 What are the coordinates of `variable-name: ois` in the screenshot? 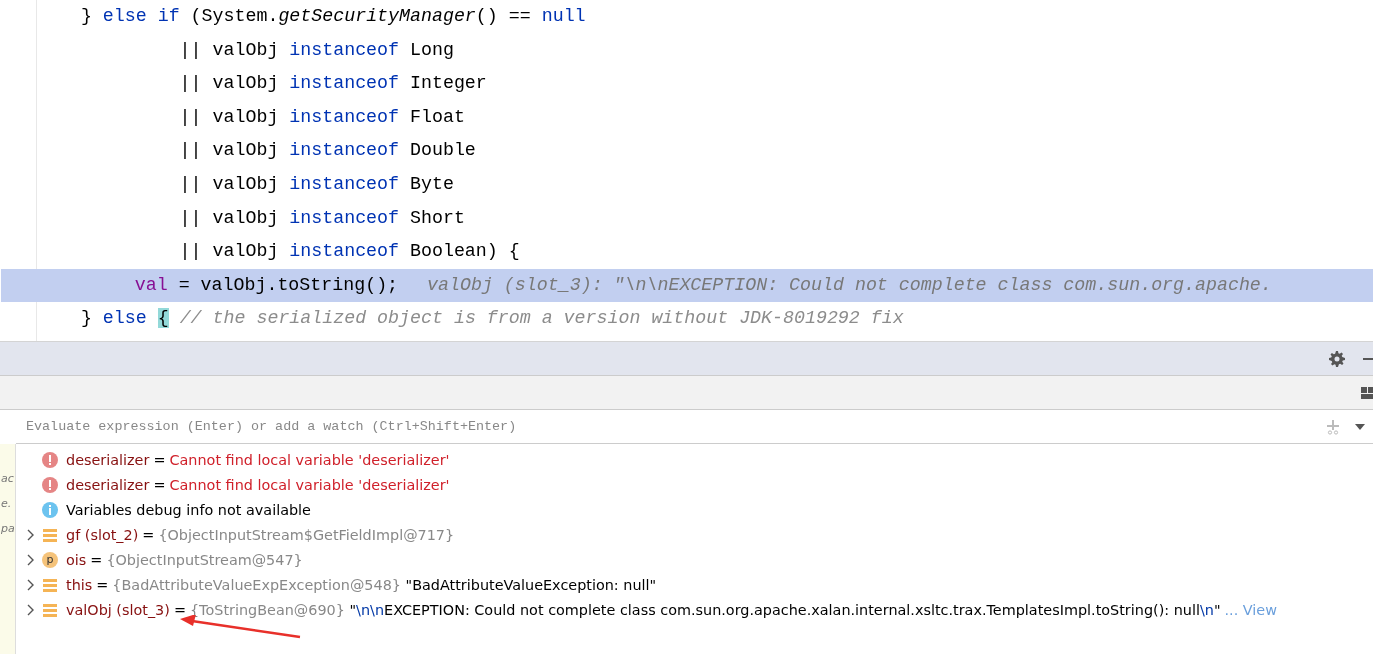 It's located at (76, 559).